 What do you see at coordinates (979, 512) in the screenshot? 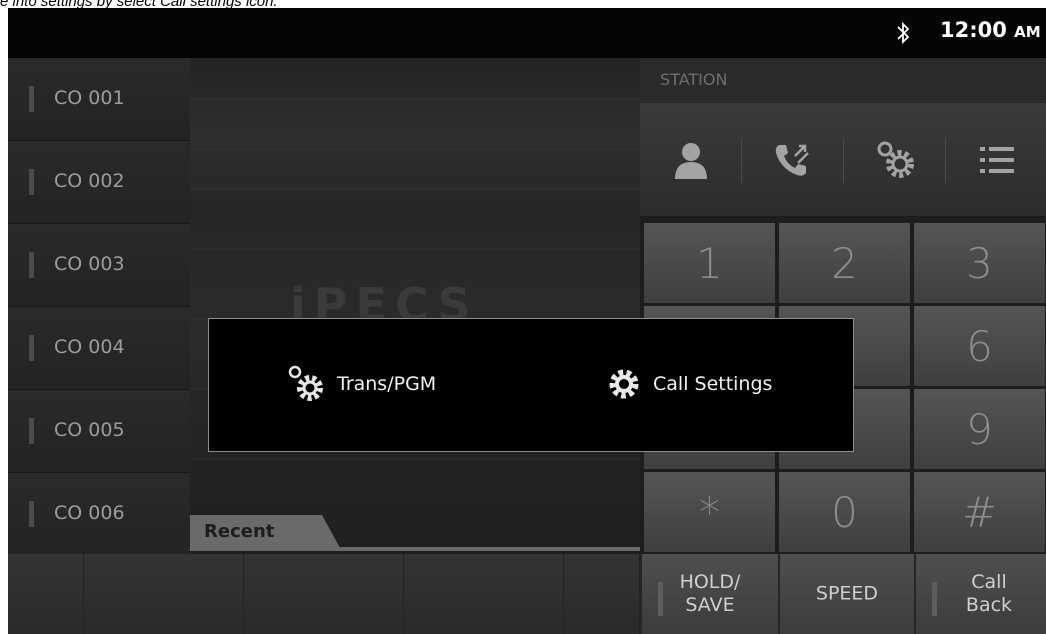
I see `key-hash: #` at bounding box center [979, 512].